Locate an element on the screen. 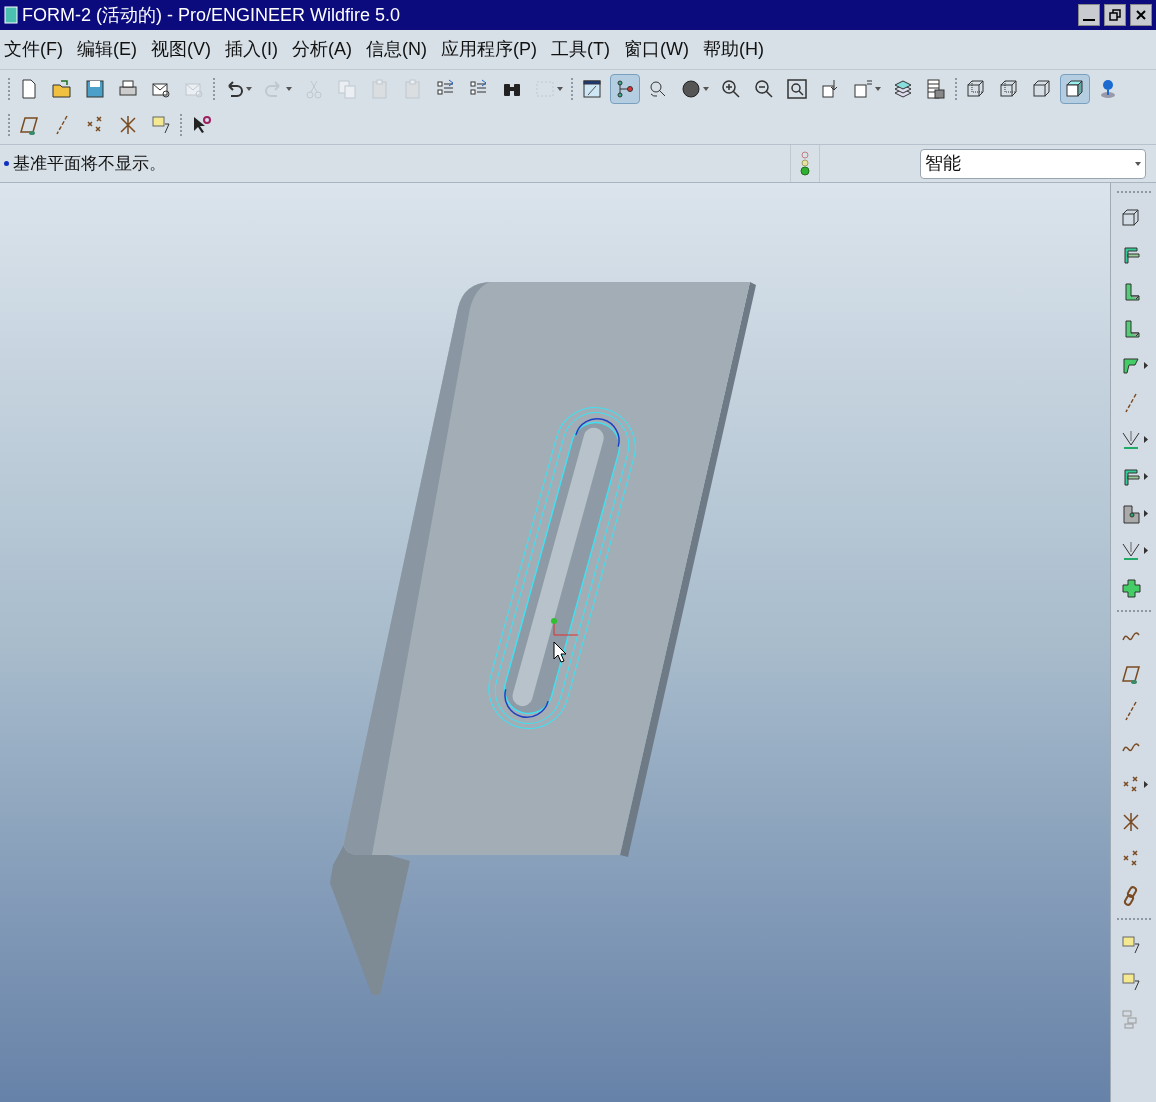 This screenshot has height=1102, width=1156. minimize-icon is located at coordinates (1089, 20).